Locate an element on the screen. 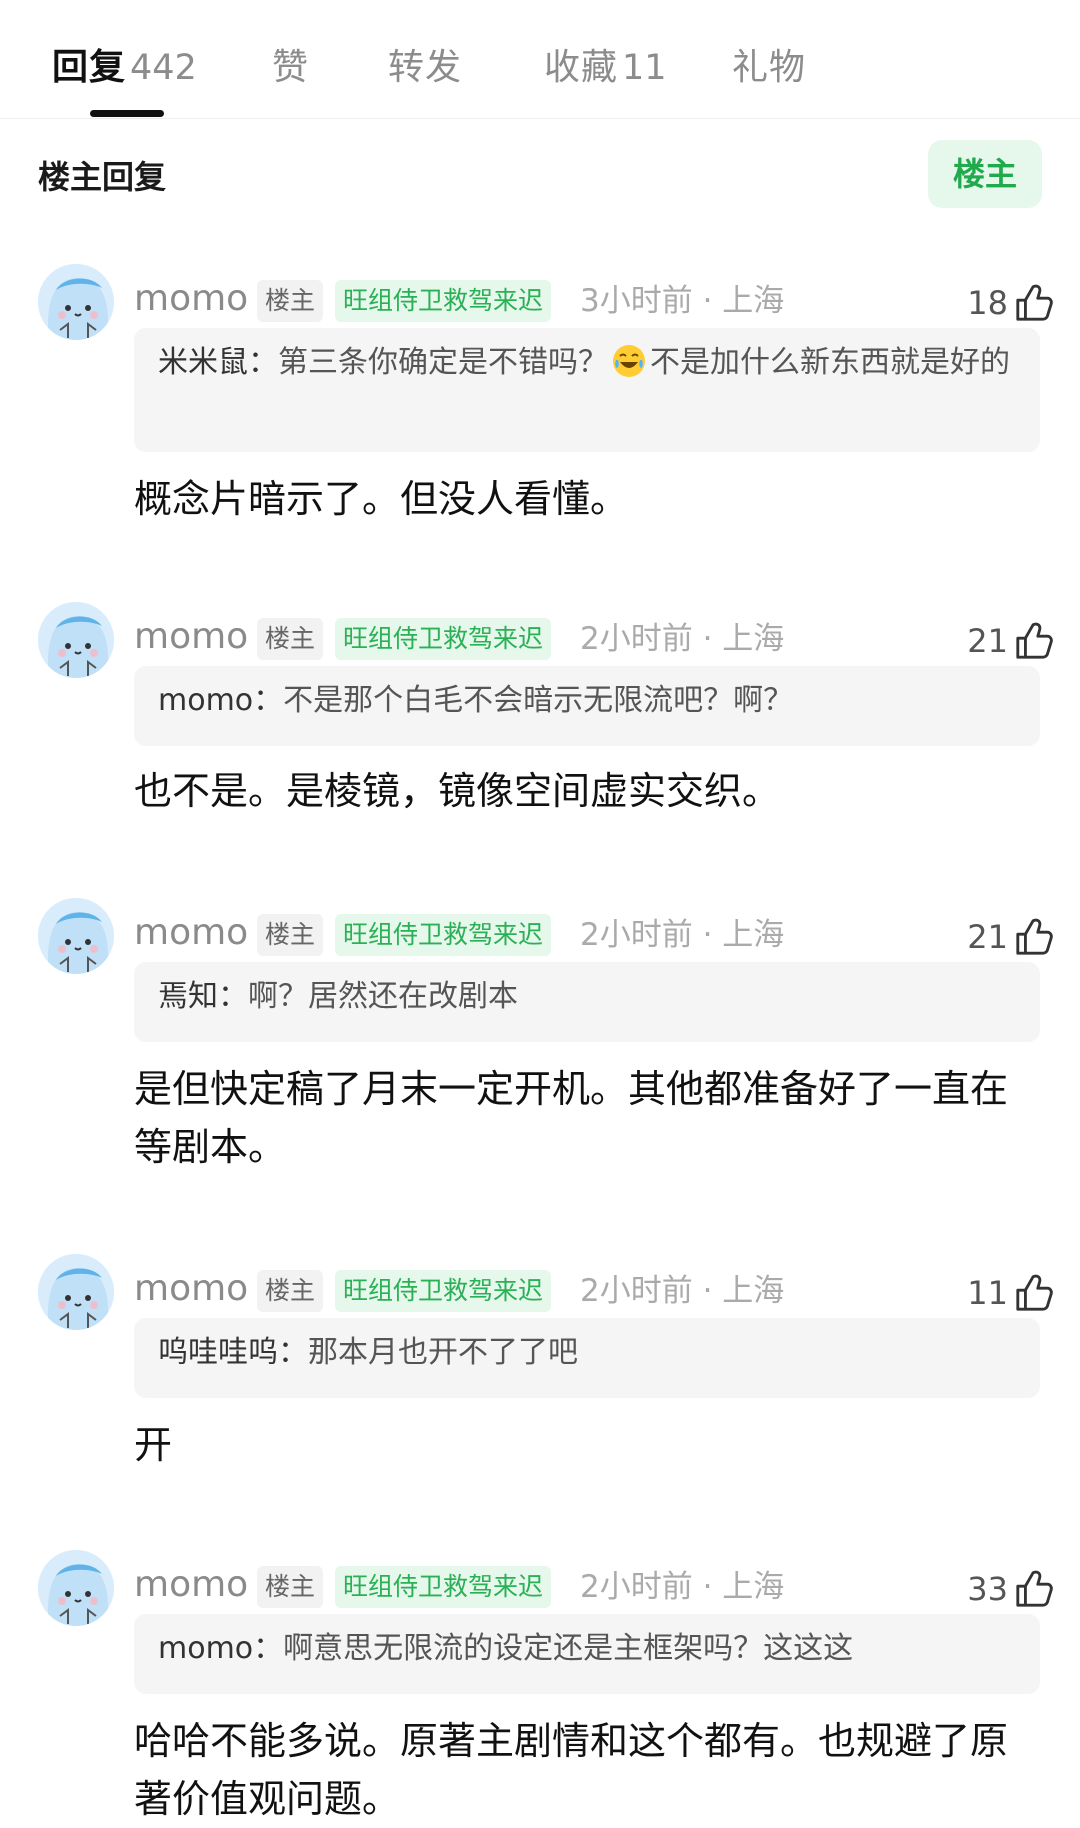  tab-replies-count: 442 is located at coordinates (163, 68).